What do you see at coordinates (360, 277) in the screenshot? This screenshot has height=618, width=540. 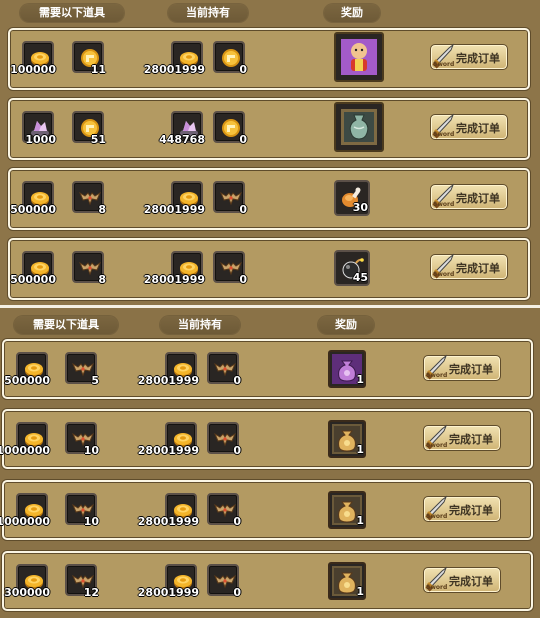 I see `reward-count: 45` at bounding box center [360, 277].